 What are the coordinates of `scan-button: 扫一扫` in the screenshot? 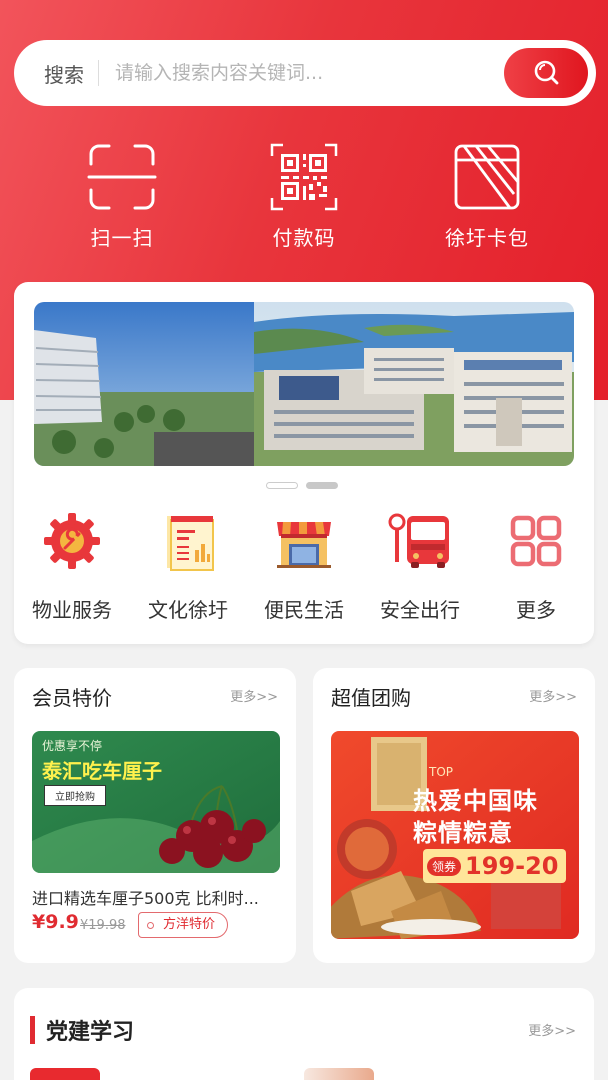 It's located at (122, 196).